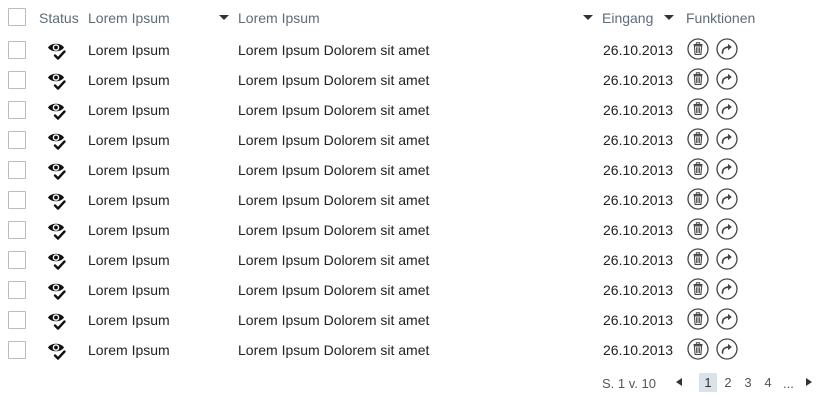 This screenshot has height=402, width=831. What do you see at coordinates (679, 382) in the screenshot?
I see `previous-page-arrow-left-icon` at bounding box center [679, 382].